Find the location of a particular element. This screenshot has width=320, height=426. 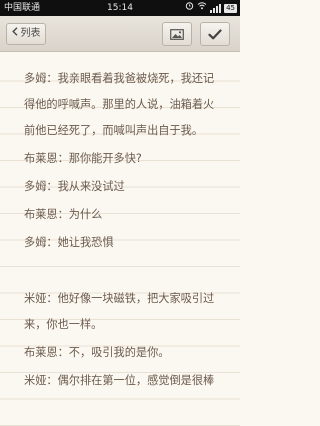

insert-image-button is located at coordinates (177, 34).